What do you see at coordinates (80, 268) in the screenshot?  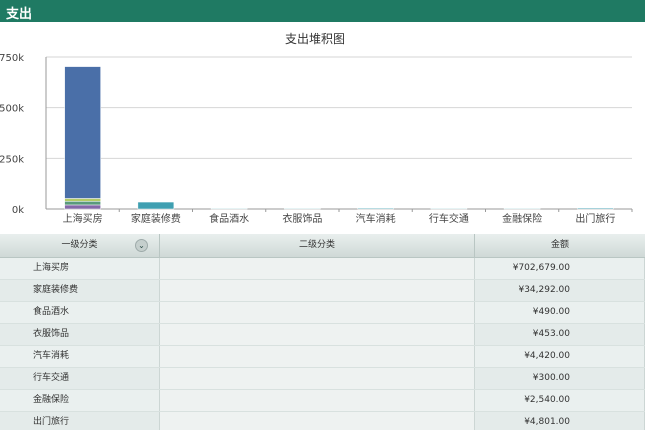 I see `cell-level1: 上海买房` at bounding box center [80, 268].